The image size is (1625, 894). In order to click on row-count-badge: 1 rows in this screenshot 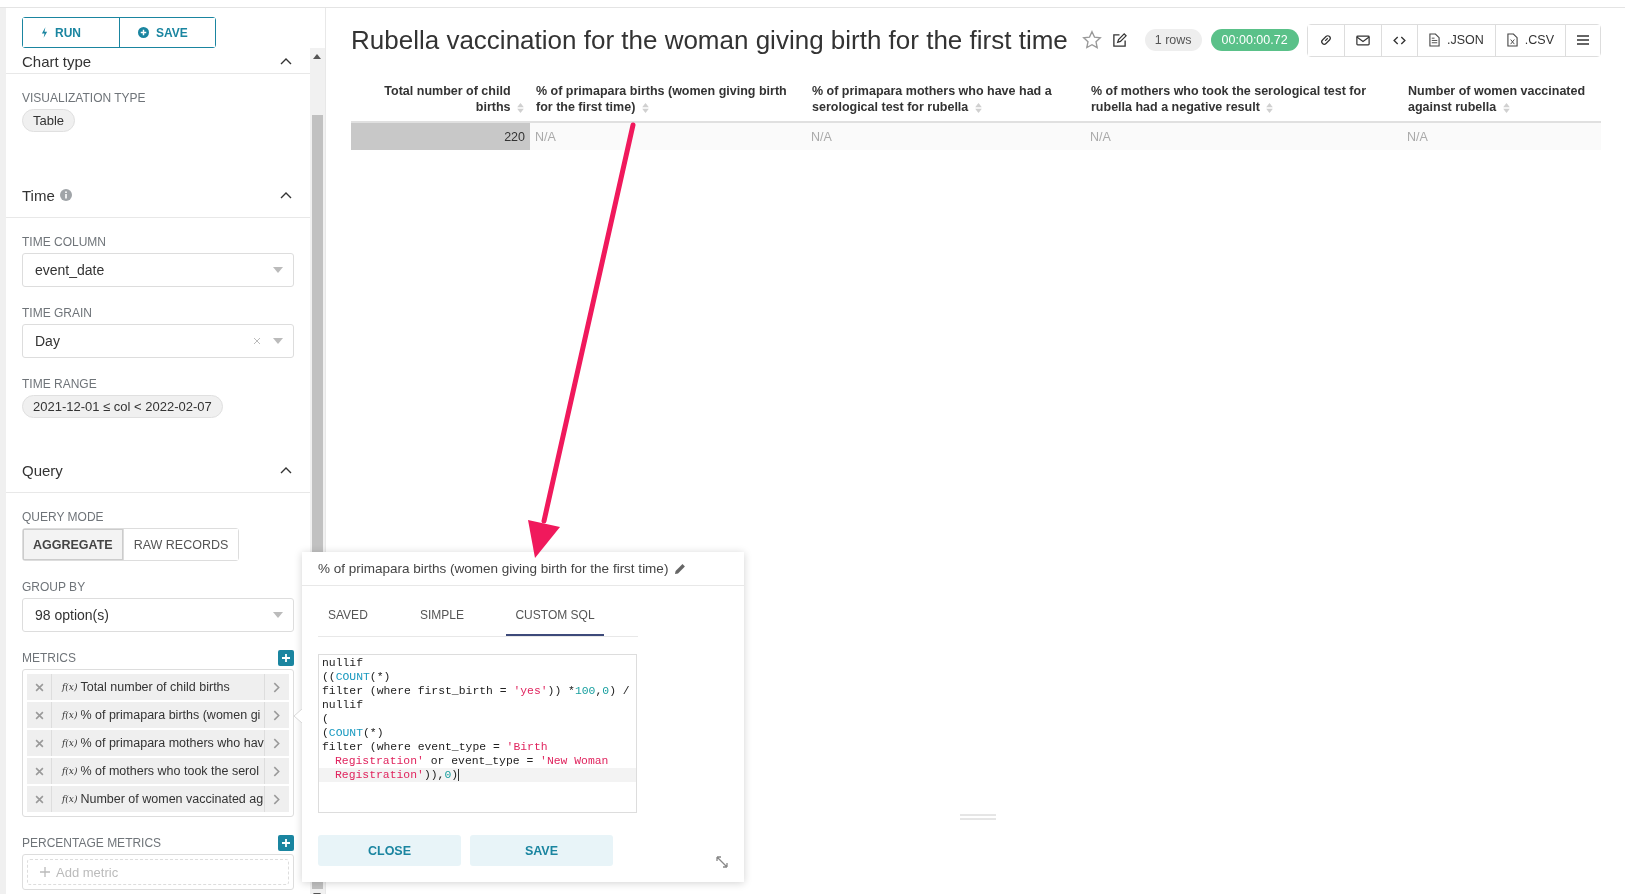, I will do `click(1173, 40)`.